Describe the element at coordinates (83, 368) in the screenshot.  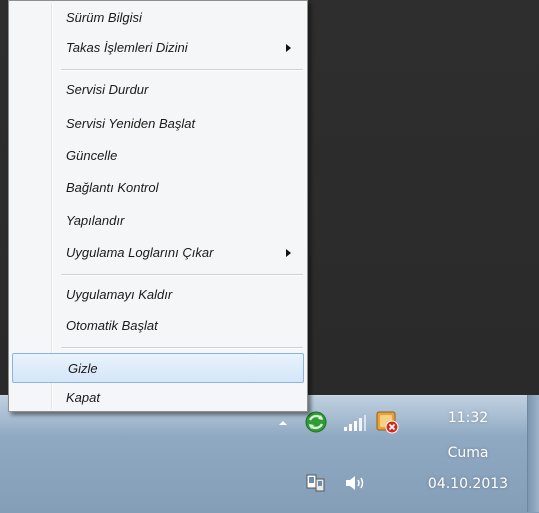
I see `menu-item-label: Gizle` at that location.